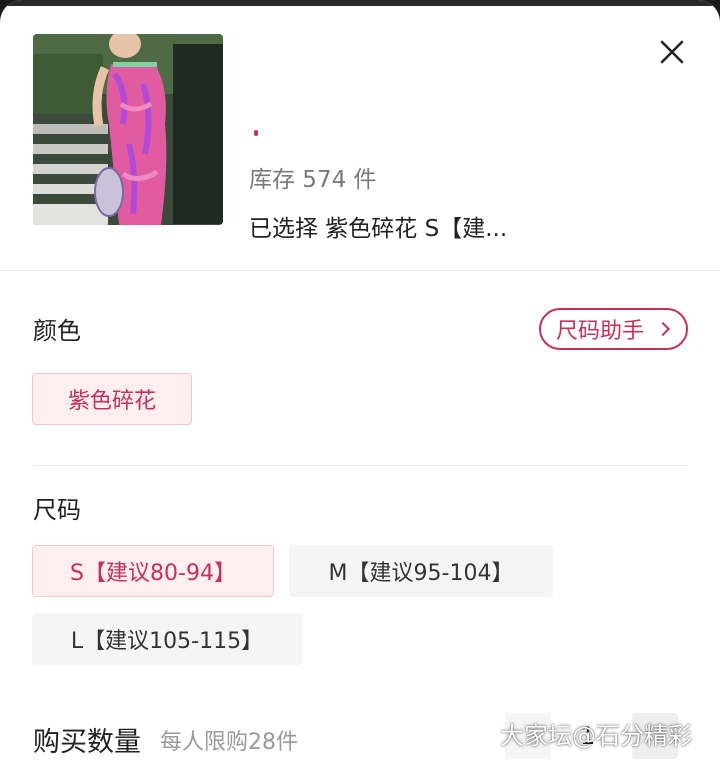 This screenshot has width=720, height=762. I want to click on quantity-limit: 每人限购28件, so click(229, 742).